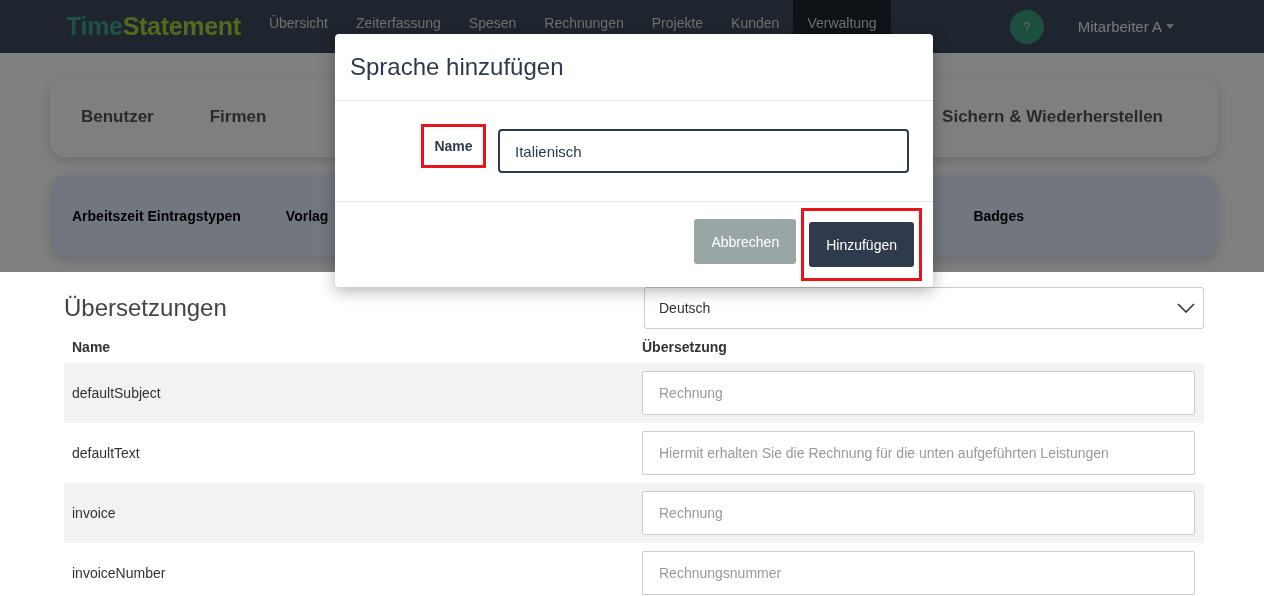  I want to click on settings-tab: Arbeitszeit Eintragstypen, so click(156, 216).